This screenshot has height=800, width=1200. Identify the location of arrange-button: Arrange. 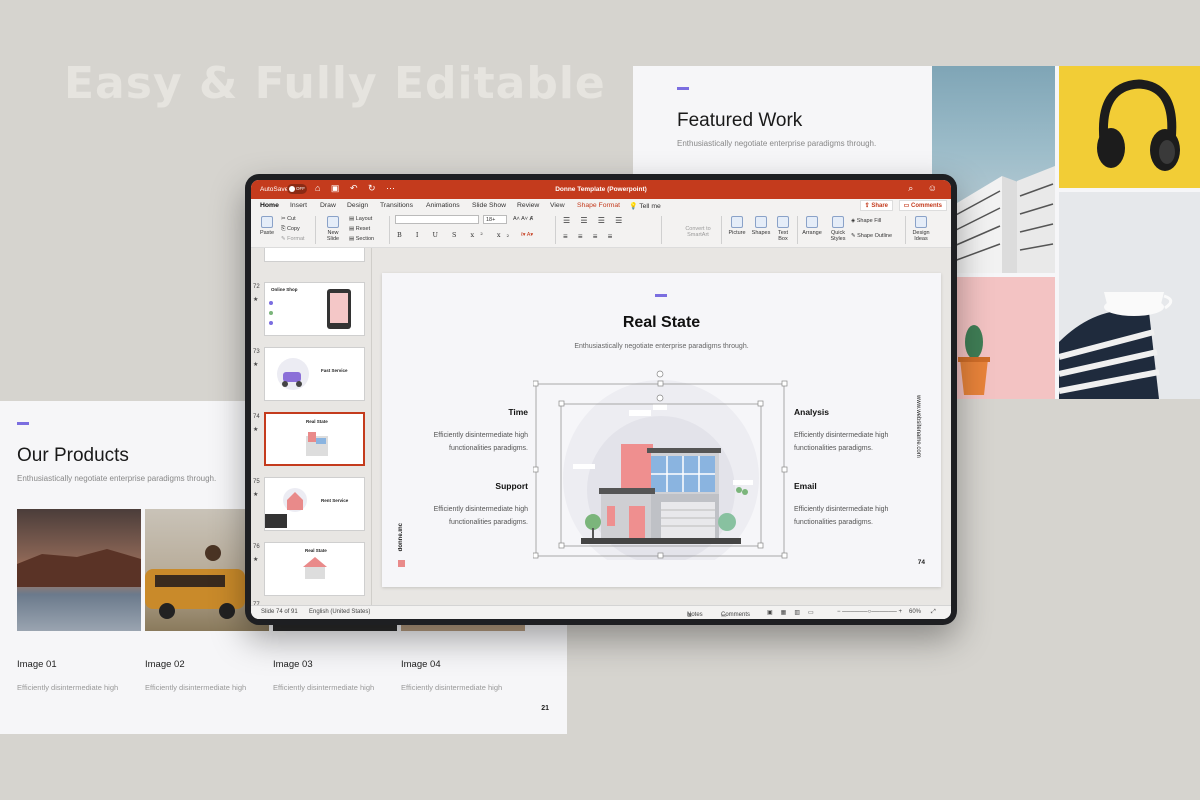
(812, 226).